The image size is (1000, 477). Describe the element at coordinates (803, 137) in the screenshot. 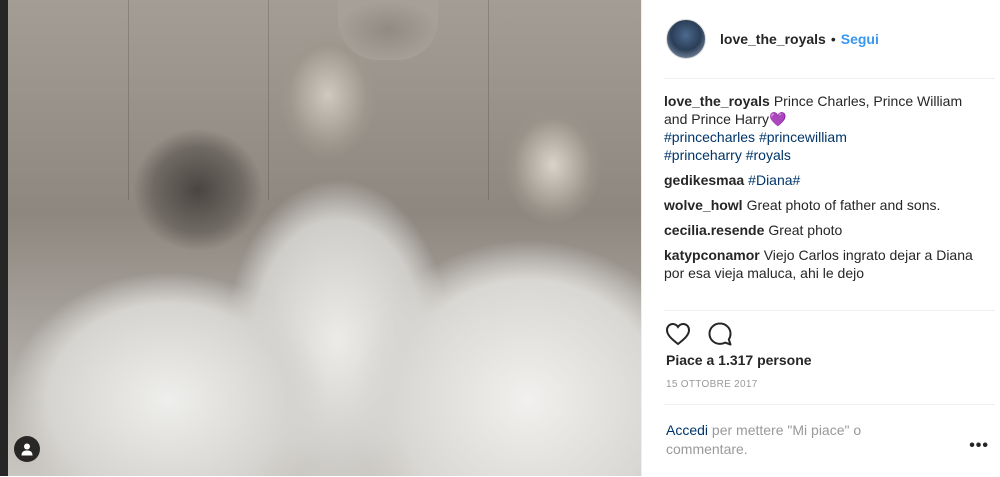

I see `hashtag-link: #princewilliam` at that location.